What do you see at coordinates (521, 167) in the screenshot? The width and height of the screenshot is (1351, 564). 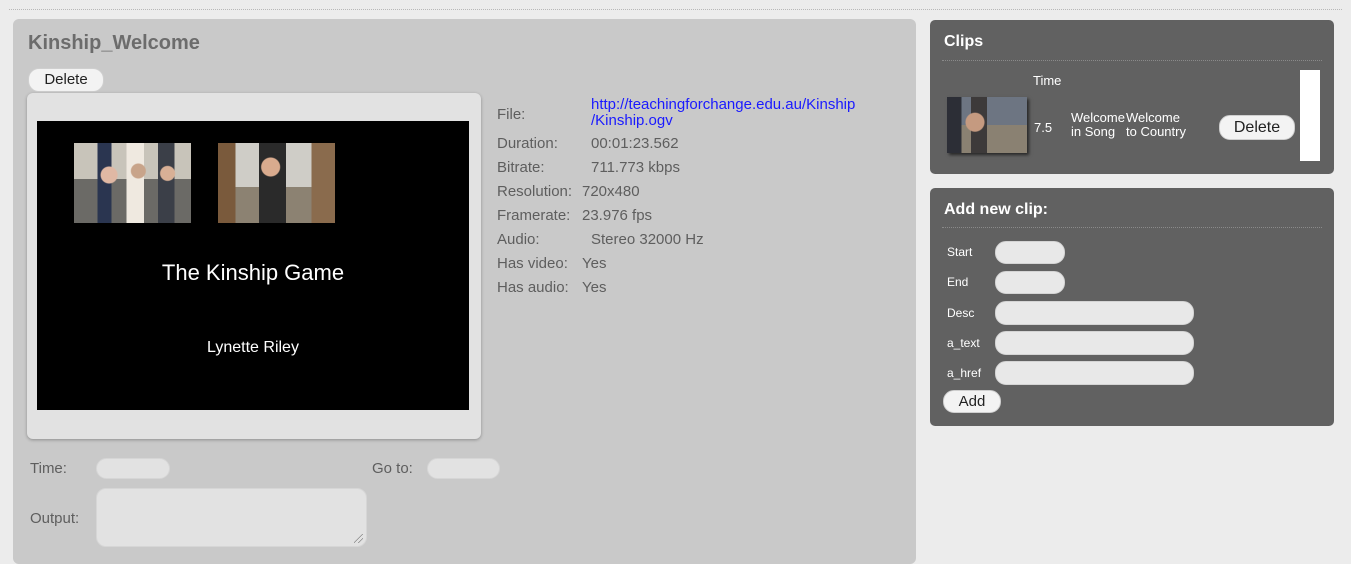 I see `meta-label: Bitrate:` at bounding box center [521, 167].